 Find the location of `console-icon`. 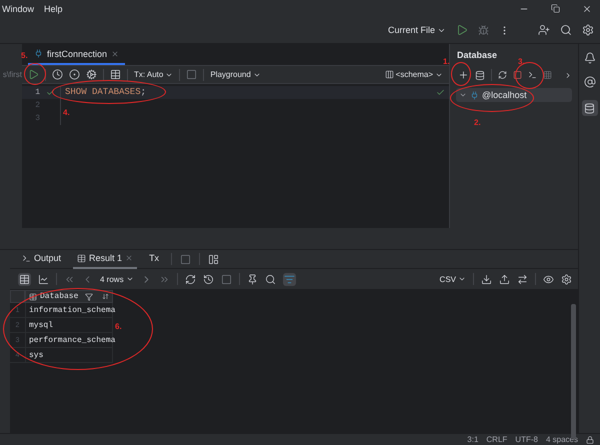

console-icon is located at coordinates (532, 75).